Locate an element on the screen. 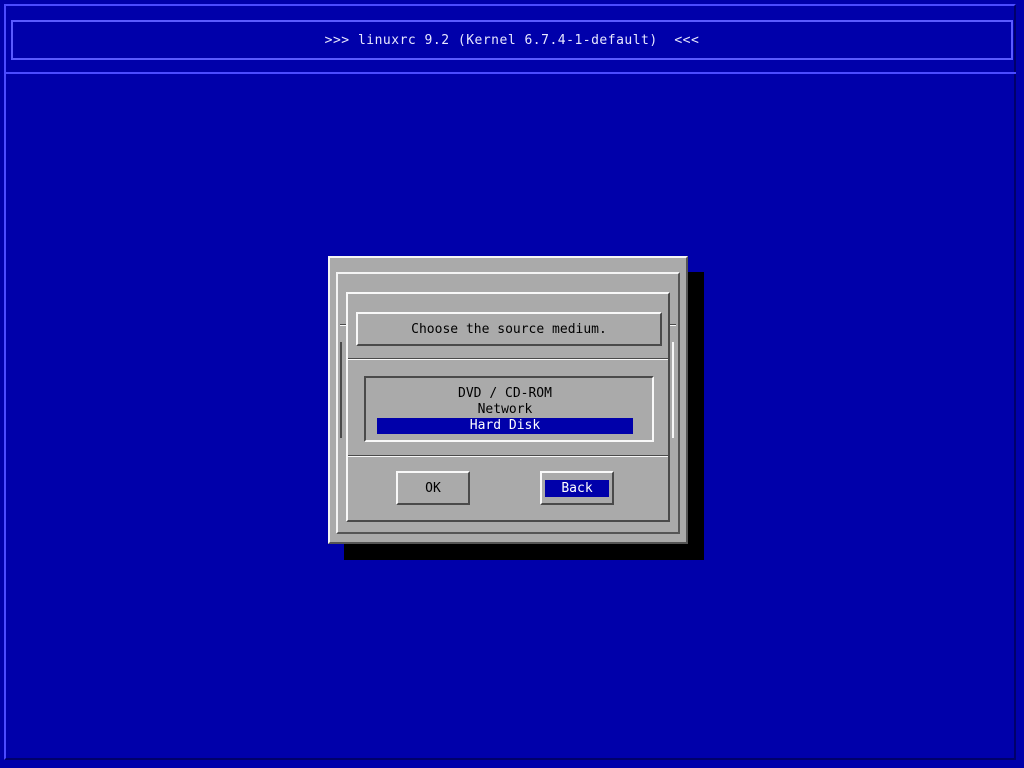 The image size is (1024, 768). prompt-text: Choose the source medium. is located at coordinates (509, 329).